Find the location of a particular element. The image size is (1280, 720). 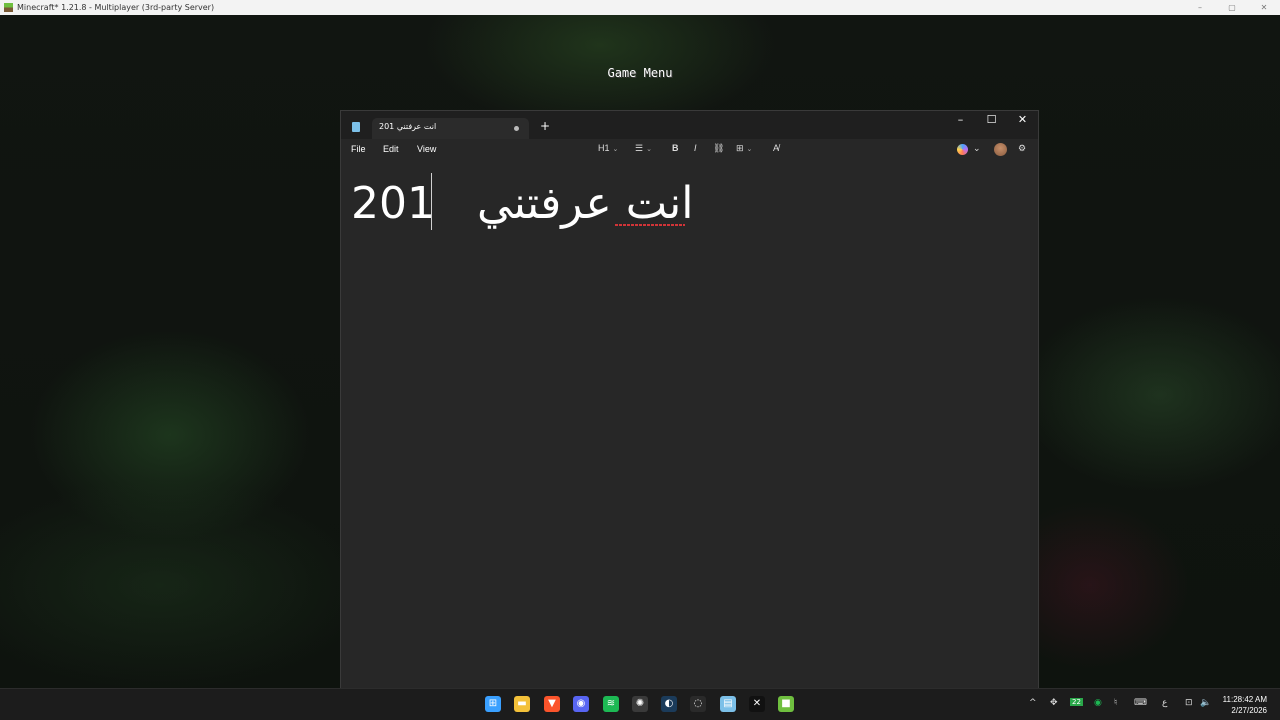

file-explorer-icon: ▬ is located at coordinates (522, 704).